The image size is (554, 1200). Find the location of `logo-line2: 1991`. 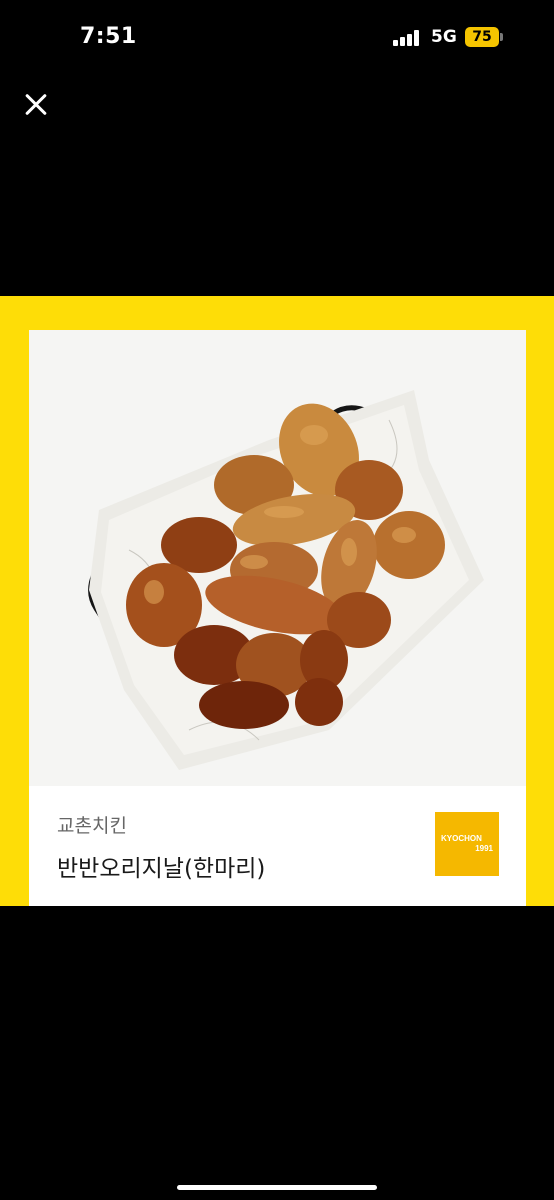

logo-line2: 1991 is located at coordinates (484, 848).